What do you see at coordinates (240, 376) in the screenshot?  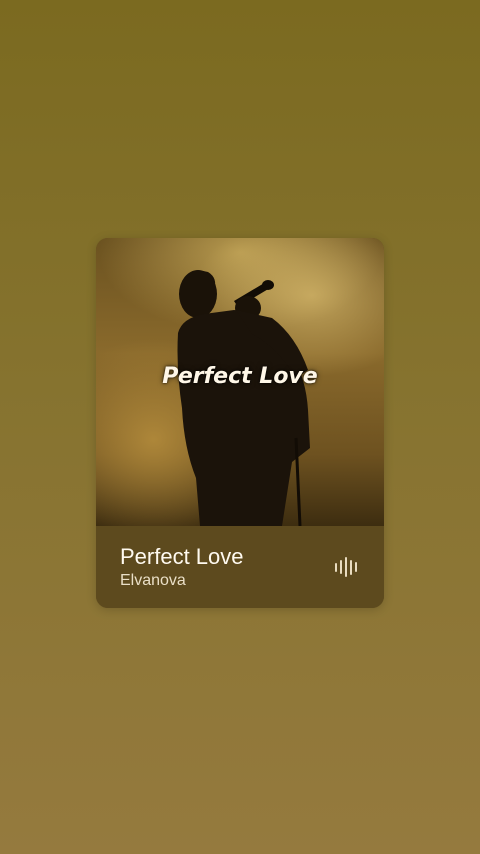 I see `artwork-title-text: Perfect Love` at bounding box center [240, 376].